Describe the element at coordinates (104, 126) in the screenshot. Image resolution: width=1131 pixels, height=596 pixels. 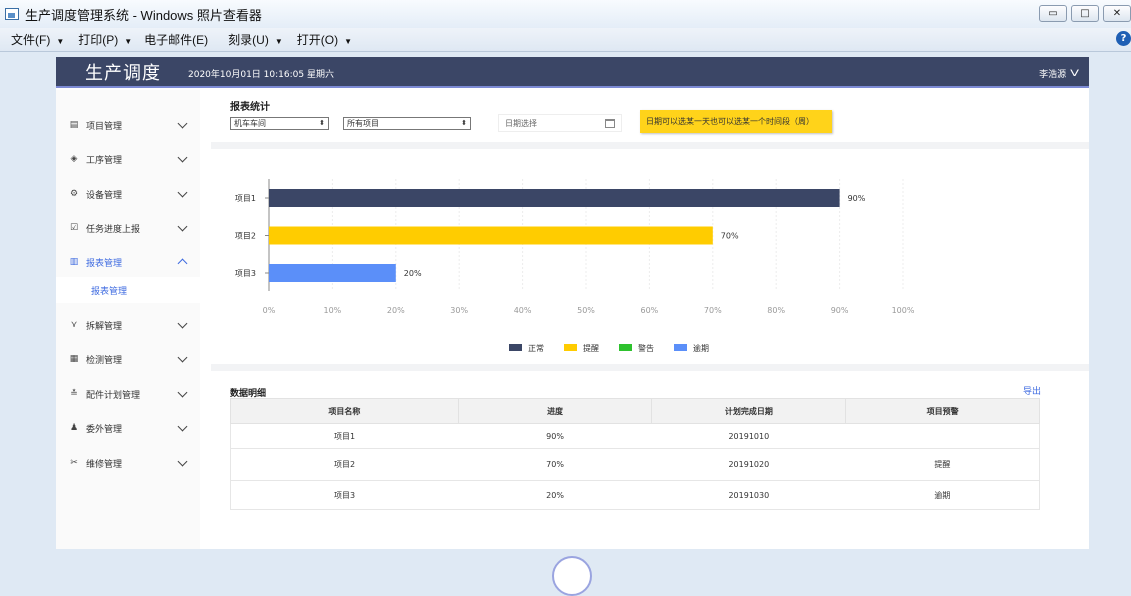
I see `sidebar-item-label: 项目管理` at that location.